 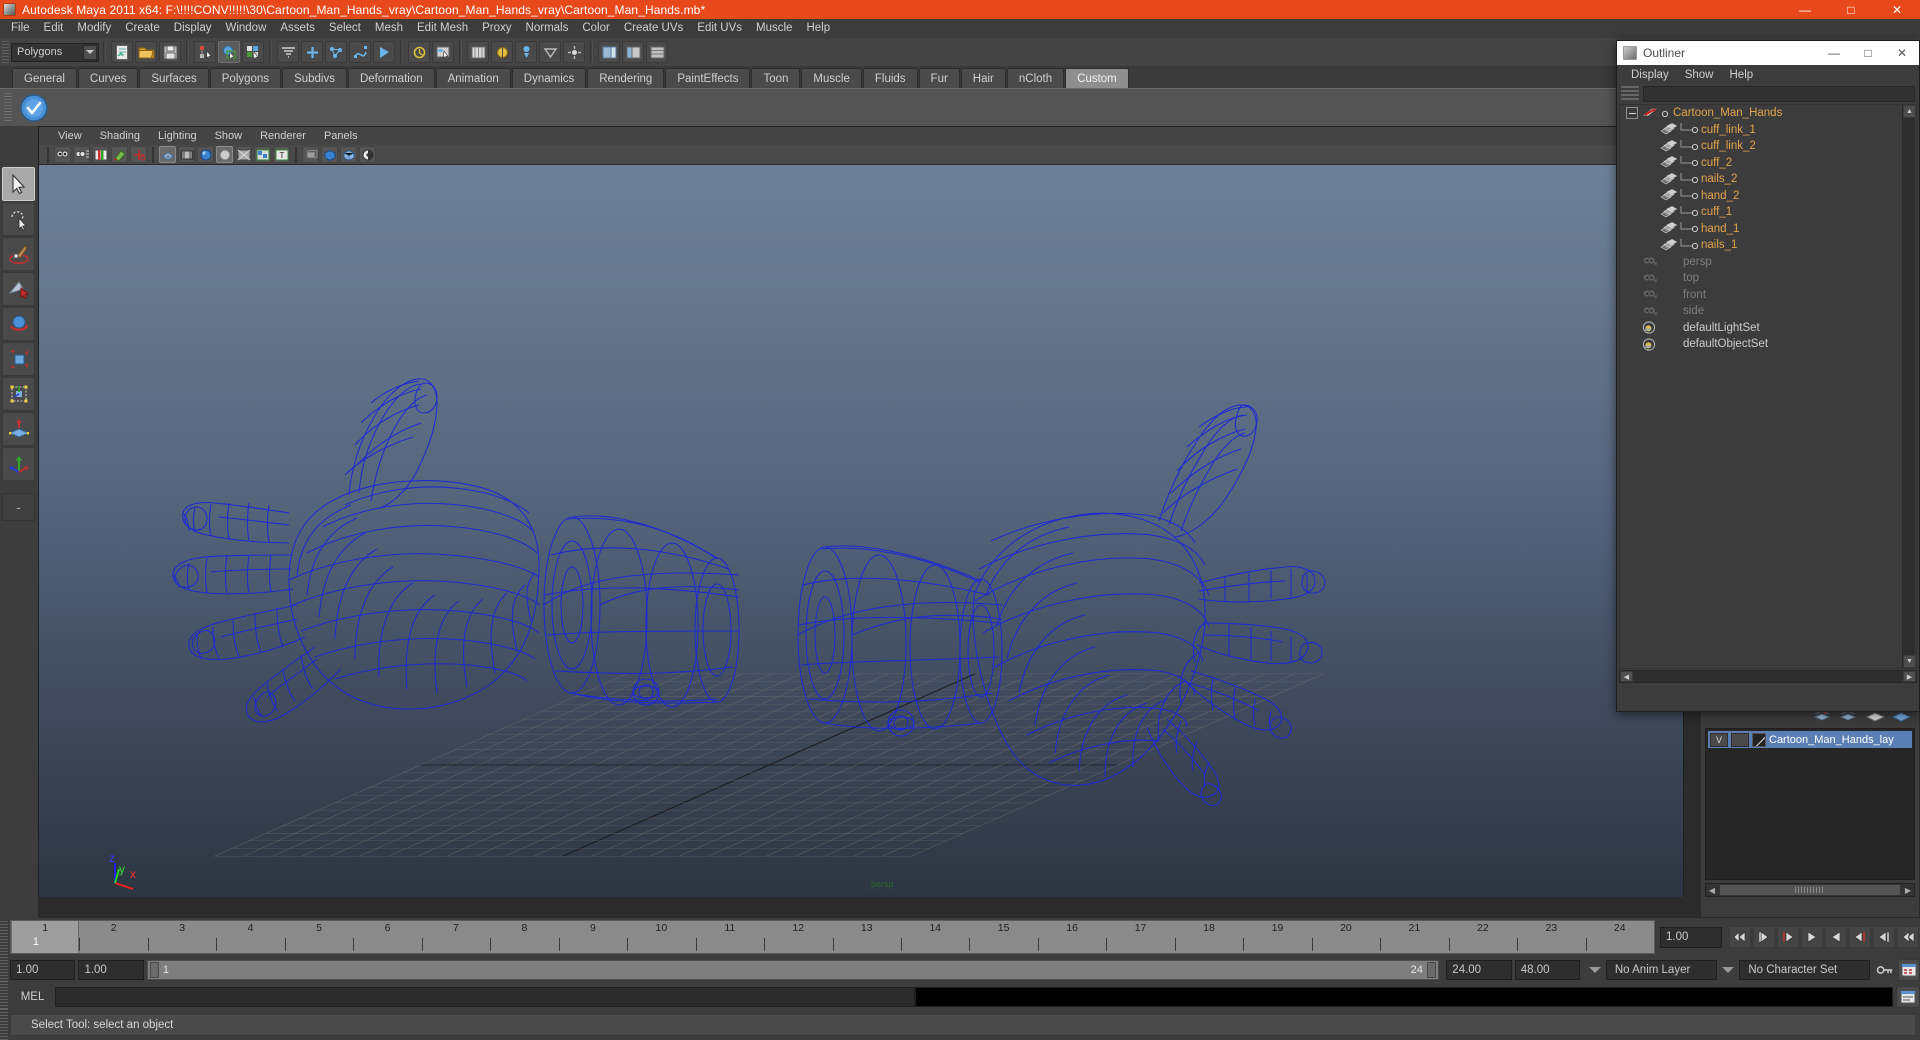 What do you see at coordinates (1908, 937) in the screenshot?
I see `go-to-end-icon` at bounding box center [1908, 937].